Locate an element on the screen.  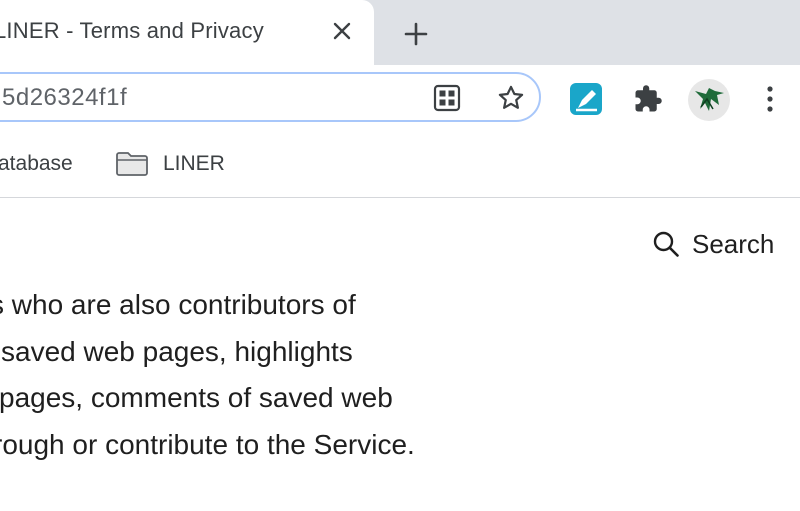
bookmark-database: atabase is located at coordinates (36, 164).